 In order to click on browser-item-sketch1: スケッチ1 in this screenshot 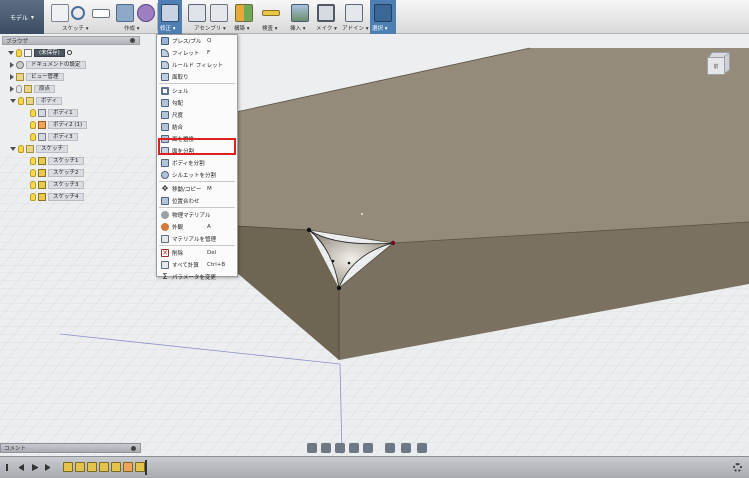, I will do `click(57, 160)`.